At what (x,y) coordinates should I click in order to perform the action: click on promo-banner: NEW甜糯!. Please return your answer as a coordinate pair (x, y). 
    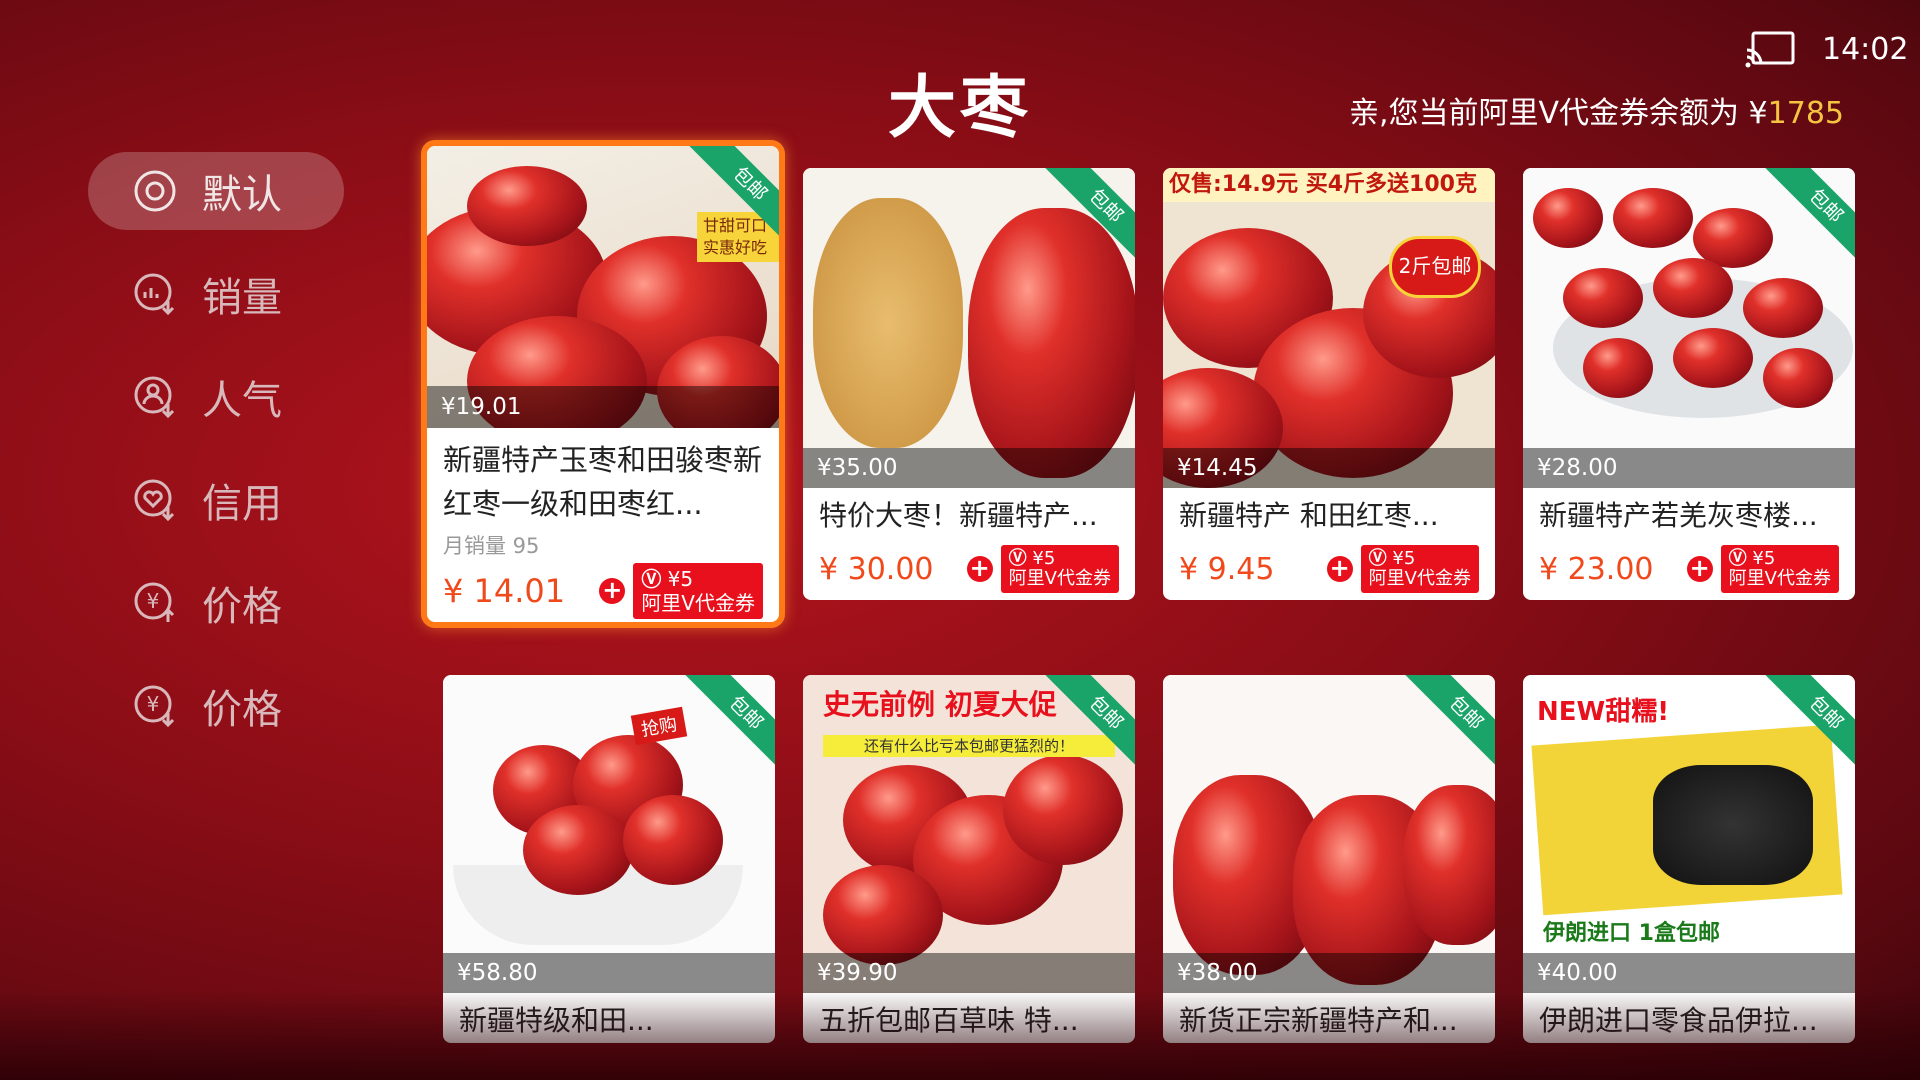
    Looking at the image, I should click on (1603, 712).